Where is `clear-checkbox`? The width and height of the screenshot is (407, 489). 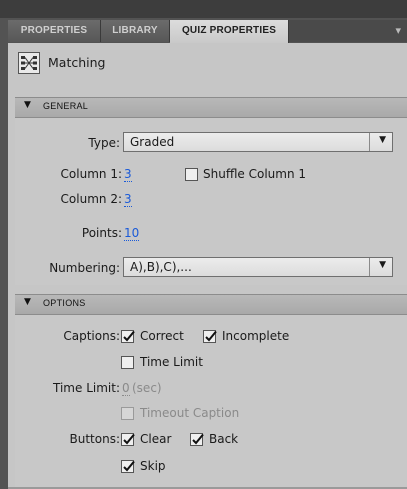 clear-checkbox is located at coordinates (128, 439).